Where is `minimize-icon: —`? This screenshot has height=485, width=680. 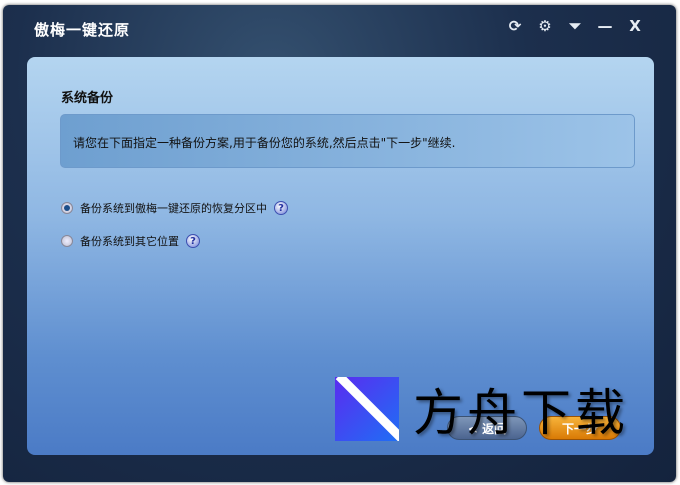
minimize-icon: — is located at coordinates (605, 26).